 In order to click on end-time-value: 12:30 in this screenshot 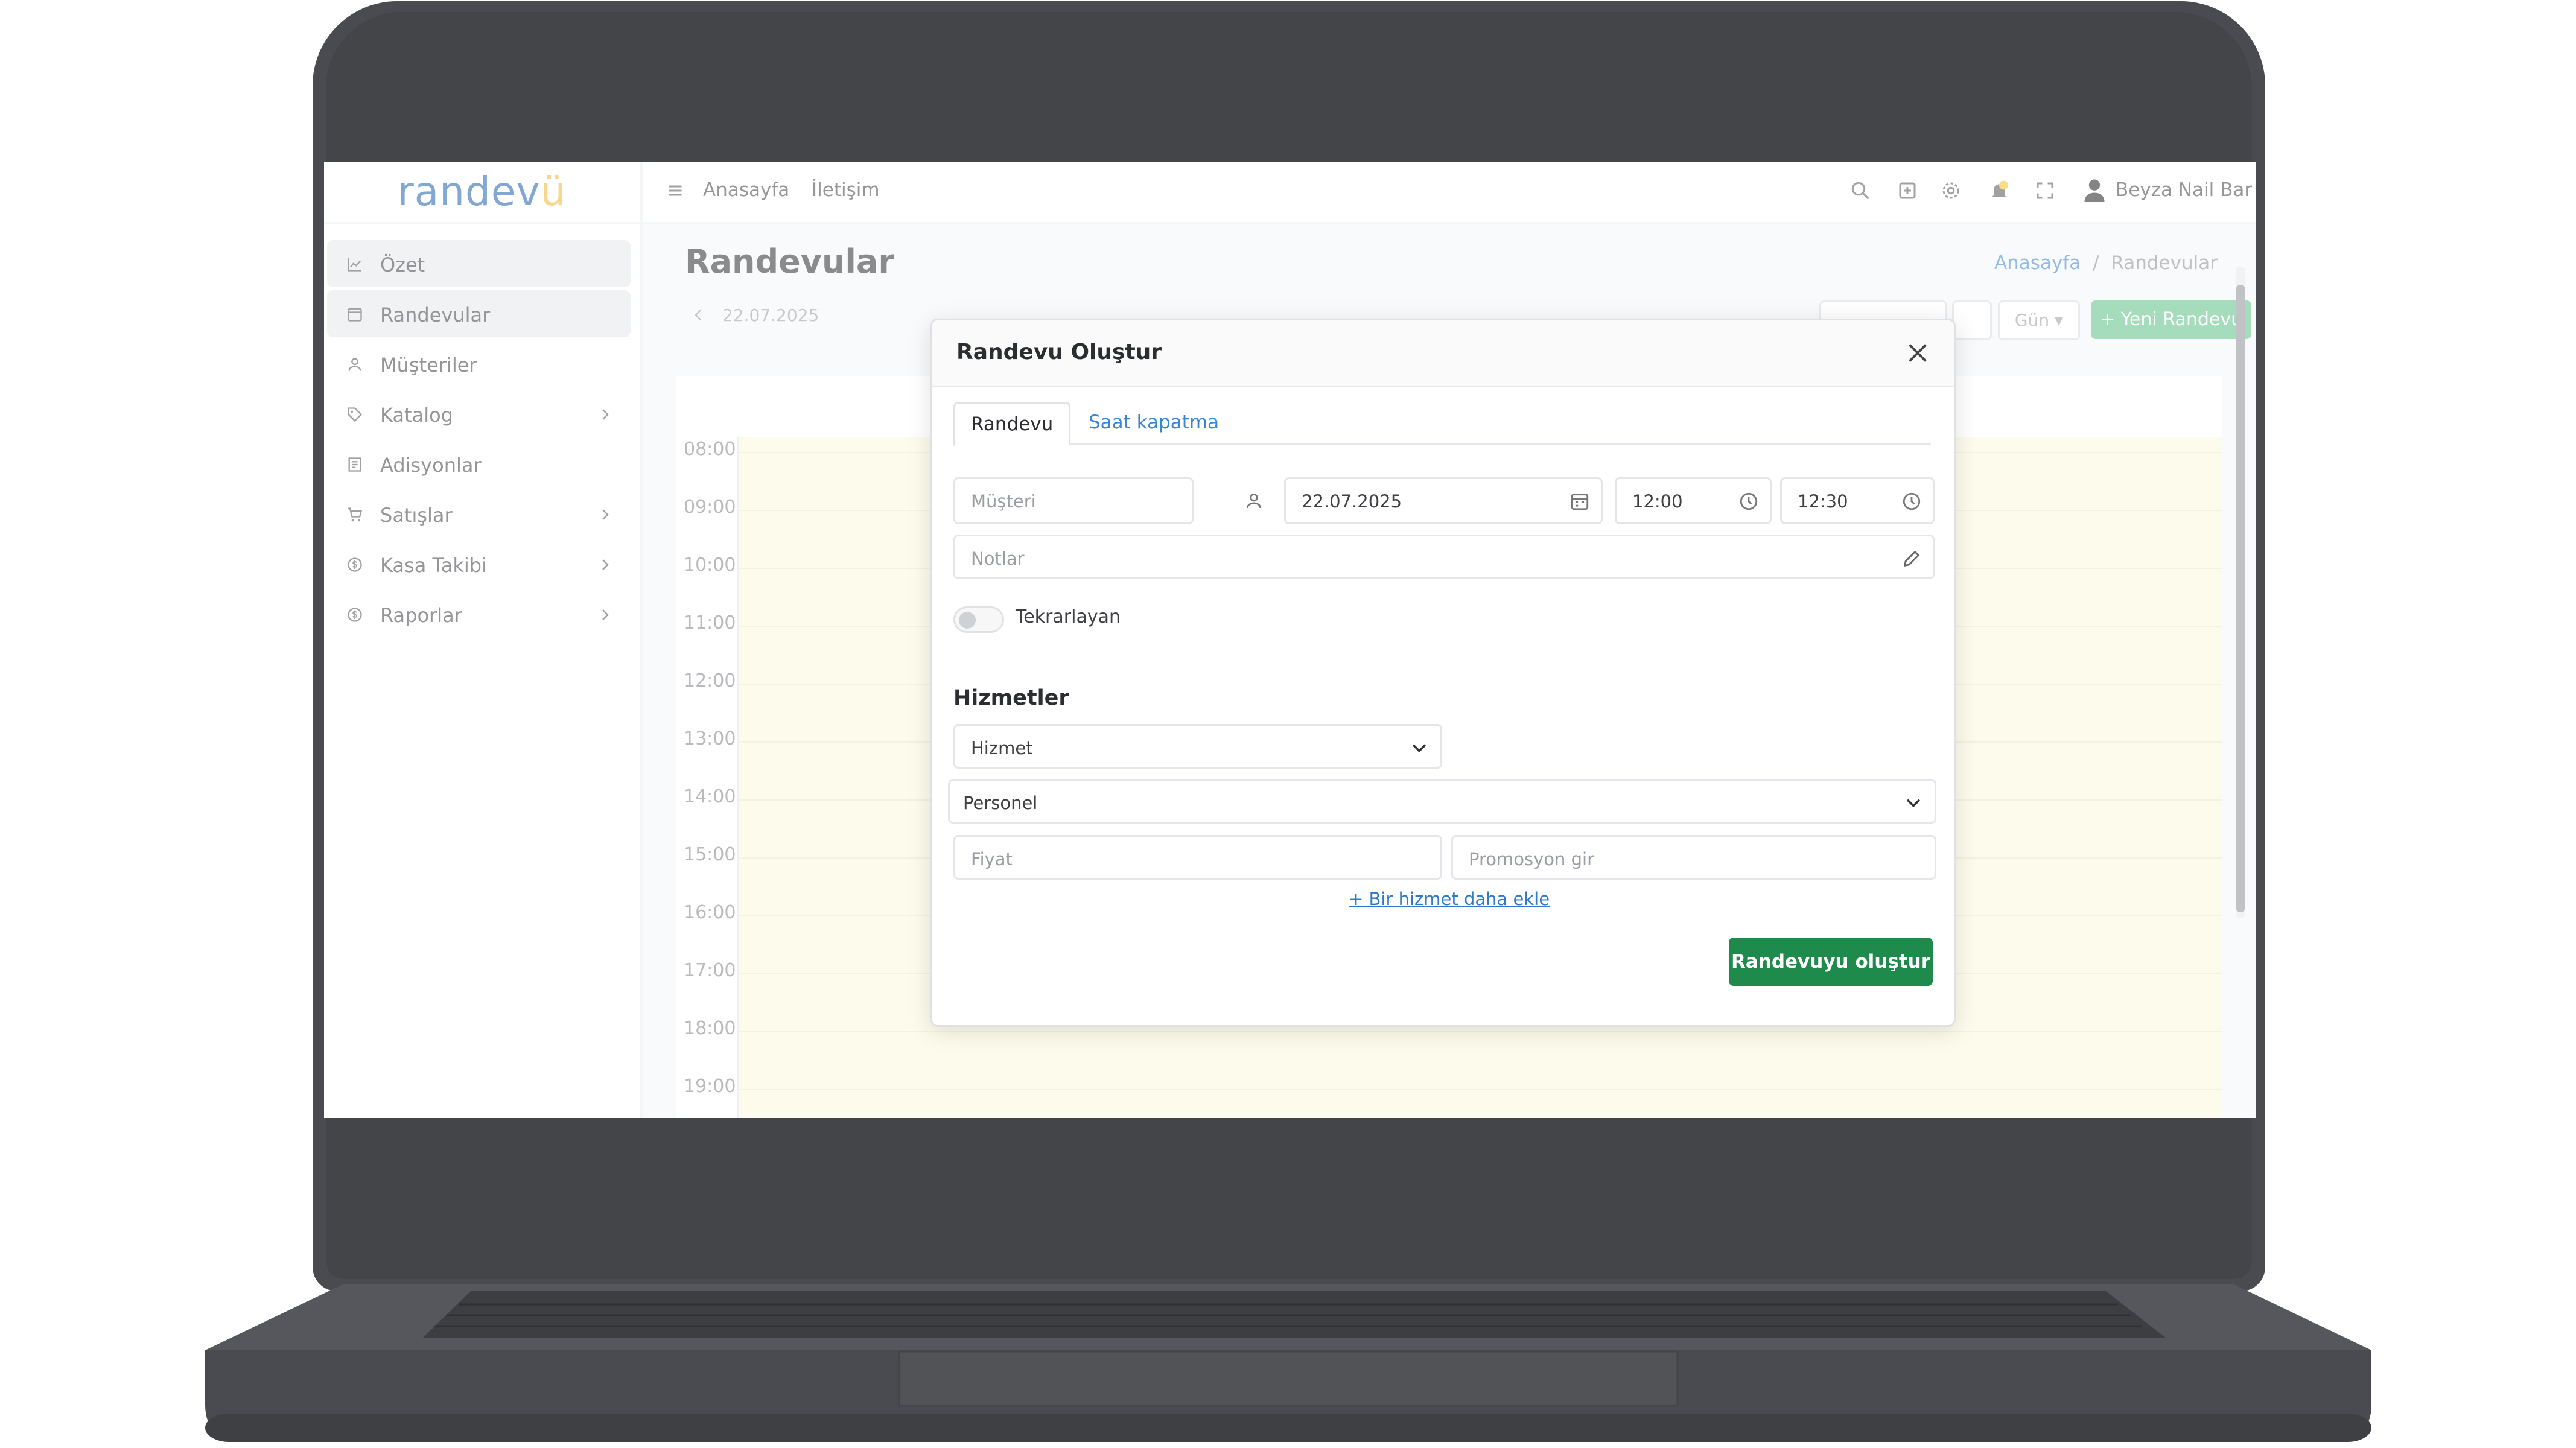, I will do `click(1823, 502)`.